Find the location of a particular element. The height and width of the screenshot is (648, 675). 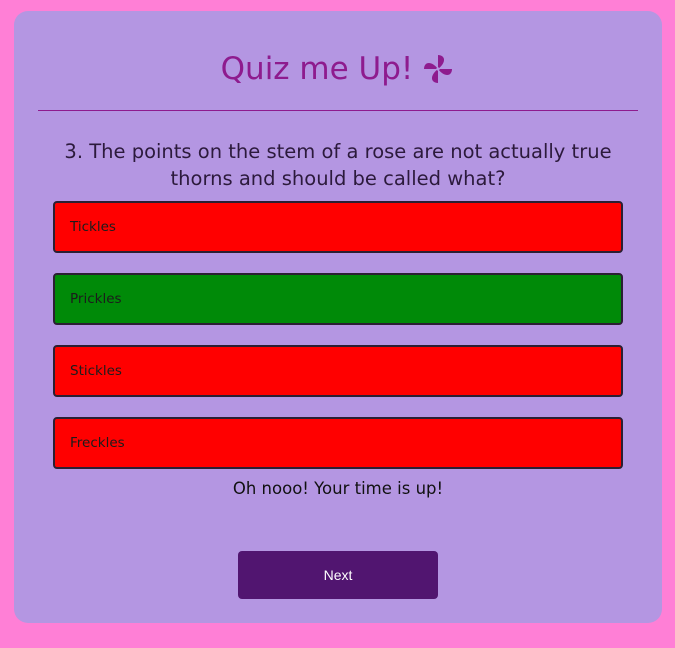

pinwheel-icon is located at coordinates (438, 69).